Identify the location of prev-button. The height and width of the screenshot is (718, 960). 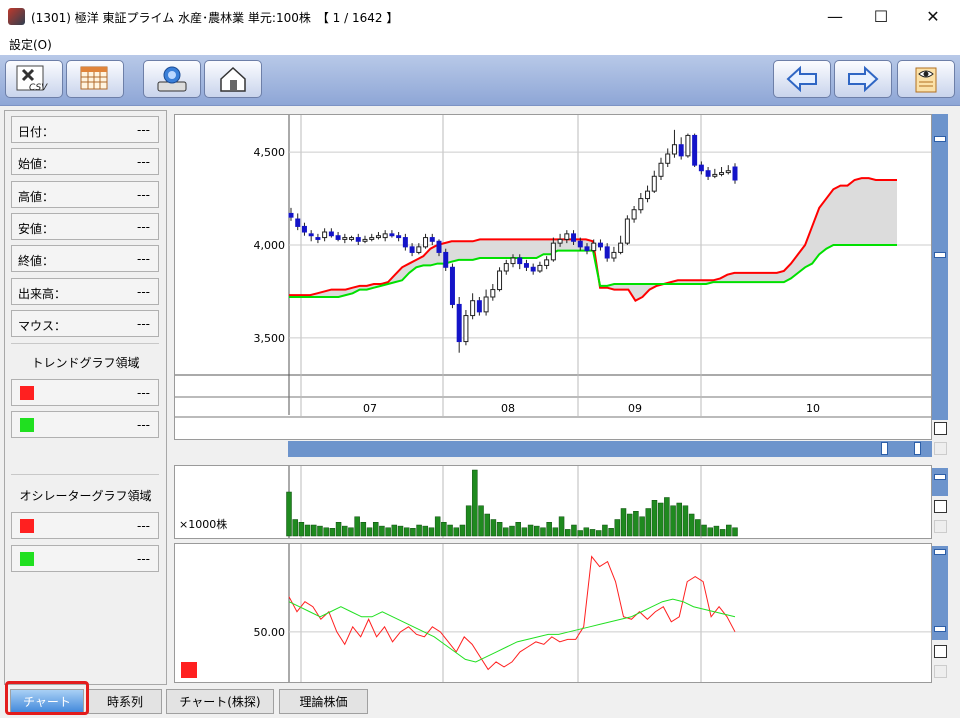
(802, 79).